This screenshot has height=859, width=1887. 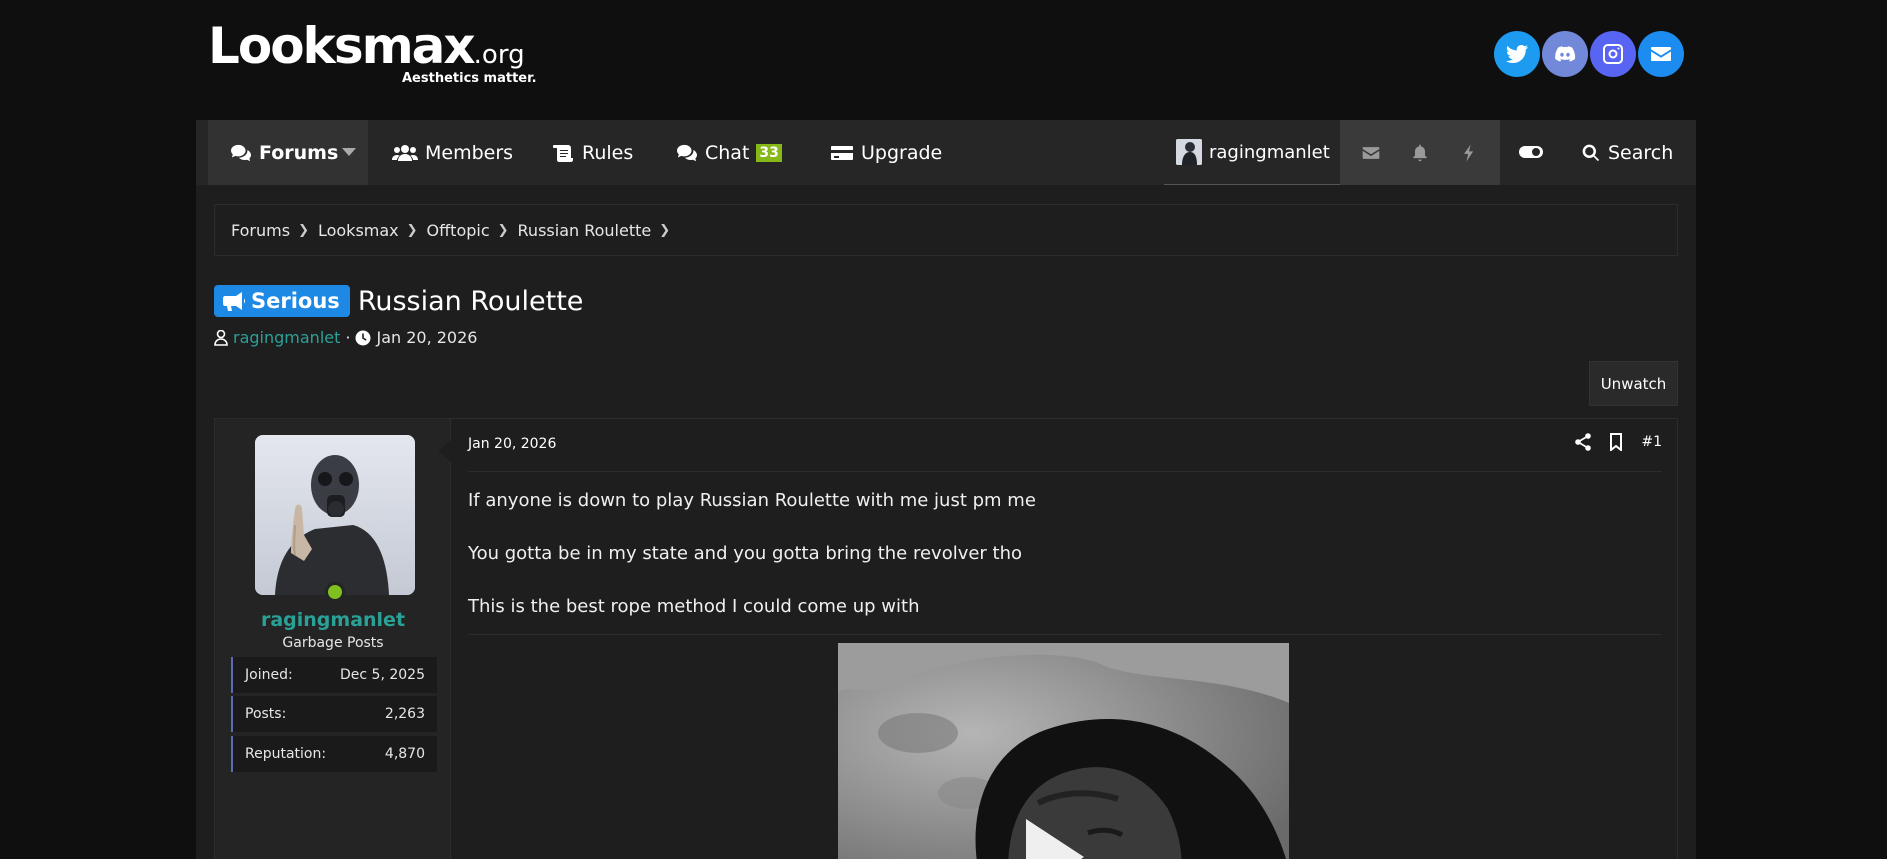 I want to click on post-user-title: Garbage Posts, so click(x=333, y=643).